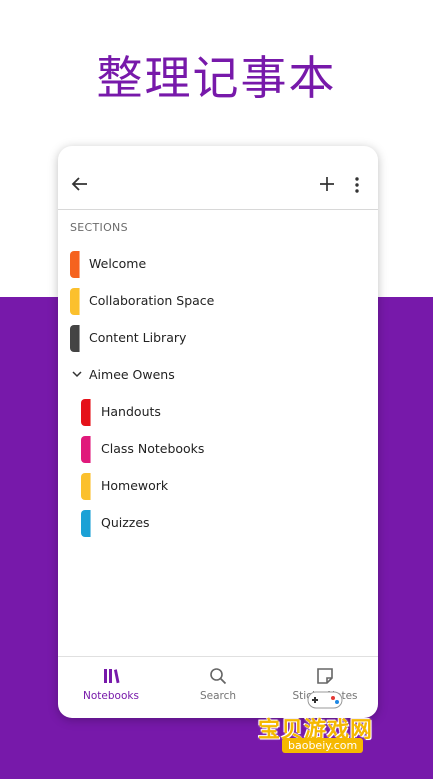  What do you see at coordinates (138, 337) in the screenshot?
I see `section-label: Content Library` at bounding box center [138, 337].